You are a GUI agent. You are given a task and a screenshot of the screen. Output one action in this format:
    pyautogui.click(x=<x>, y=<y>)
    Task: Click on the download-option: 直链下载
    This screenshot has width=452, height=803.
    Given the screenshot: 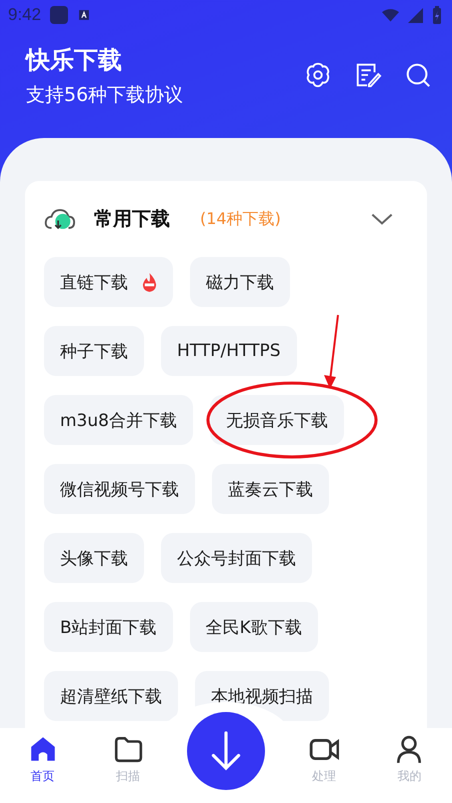 What is the action you would take?
    pyautogui.click(x=108, y=282)
    